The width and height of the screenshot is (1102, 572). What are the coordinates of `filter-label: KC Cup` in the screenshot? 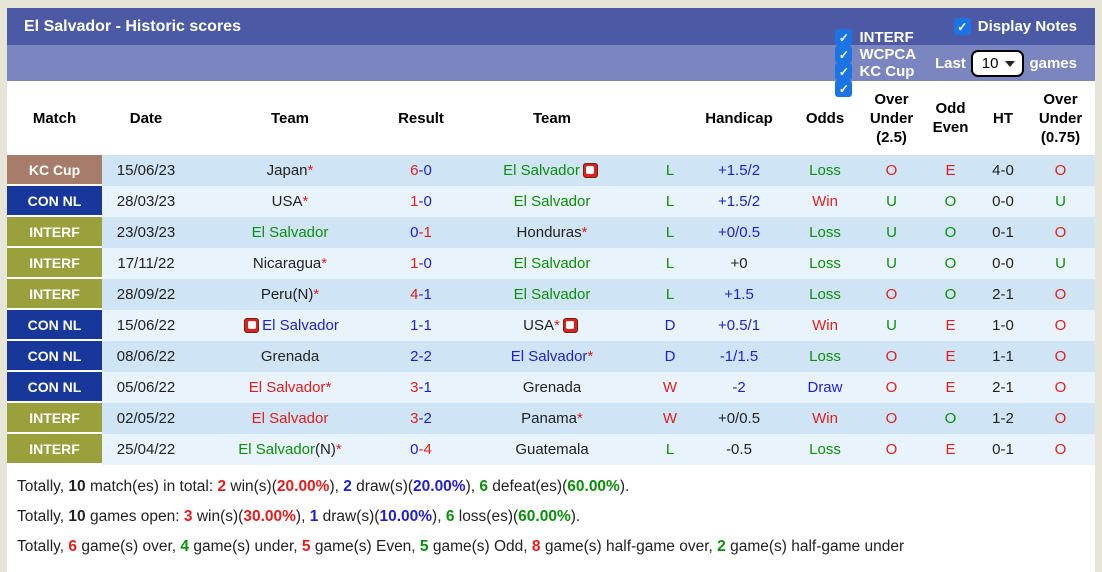 It's located at (887, 71).